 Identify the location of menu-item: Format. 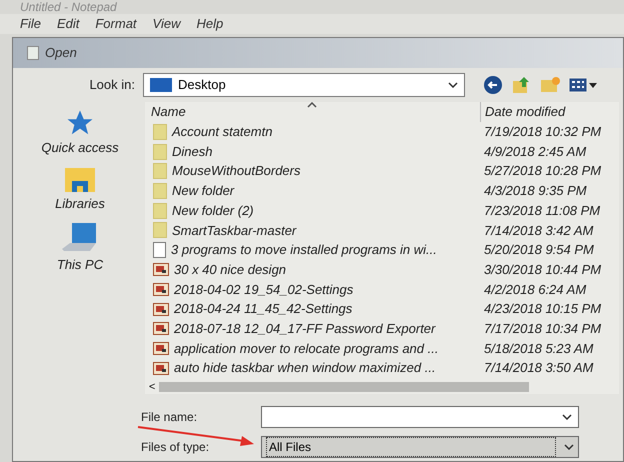
(116, 24).